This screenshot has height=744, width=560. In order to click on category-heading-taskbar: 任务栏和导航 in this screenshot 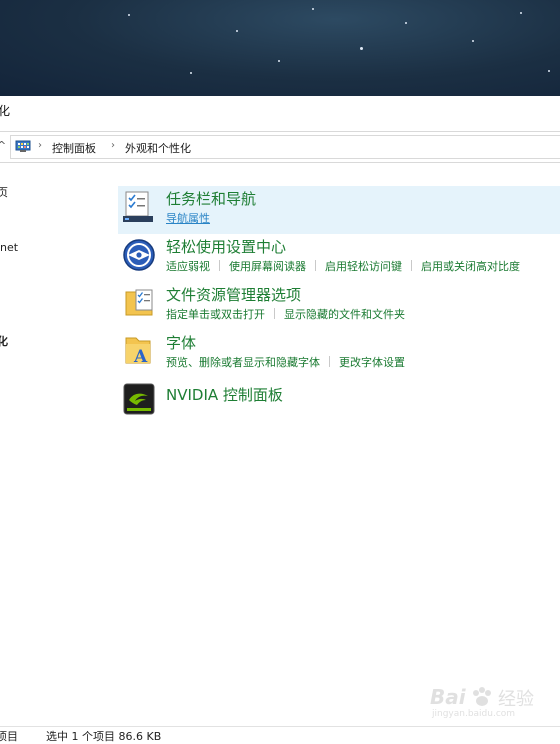, I will do `click(211, 198)`.